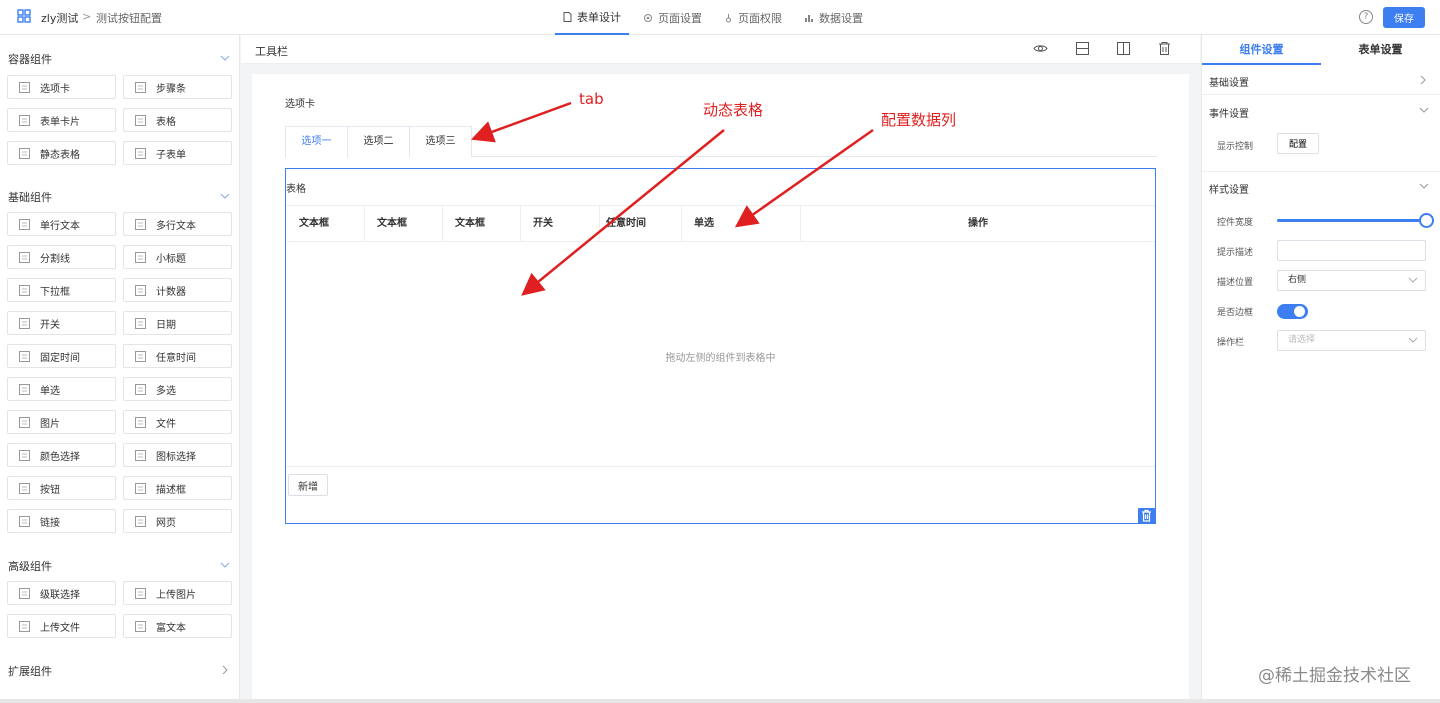  Describe the element at coordinates (140, 389) in the screenshot. I see `checkbox-icon` at that location.